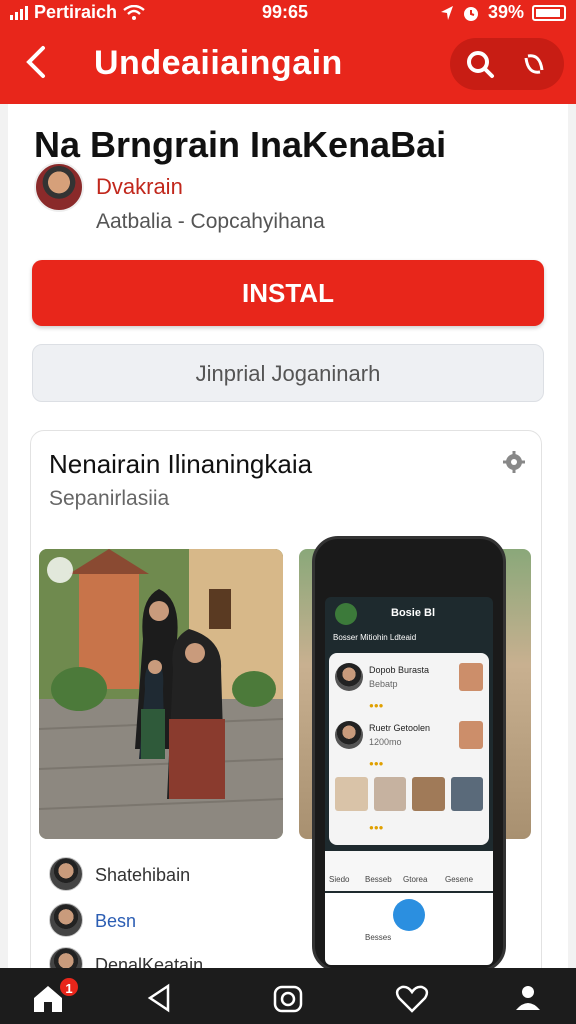 The height and width of the screenshot is (1024, 576). I want to click on person-icon, so click(528, 998).